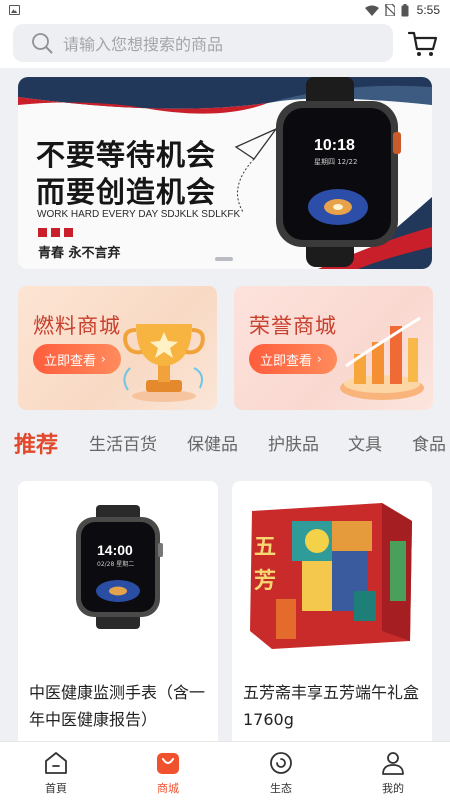 The width and height of the screenshot is (450, 800). What do you see at coordinates (77, 326) in the screenshot?
I see `fuel-mall-title: 燃料商城` at bounding box center [77, 326].